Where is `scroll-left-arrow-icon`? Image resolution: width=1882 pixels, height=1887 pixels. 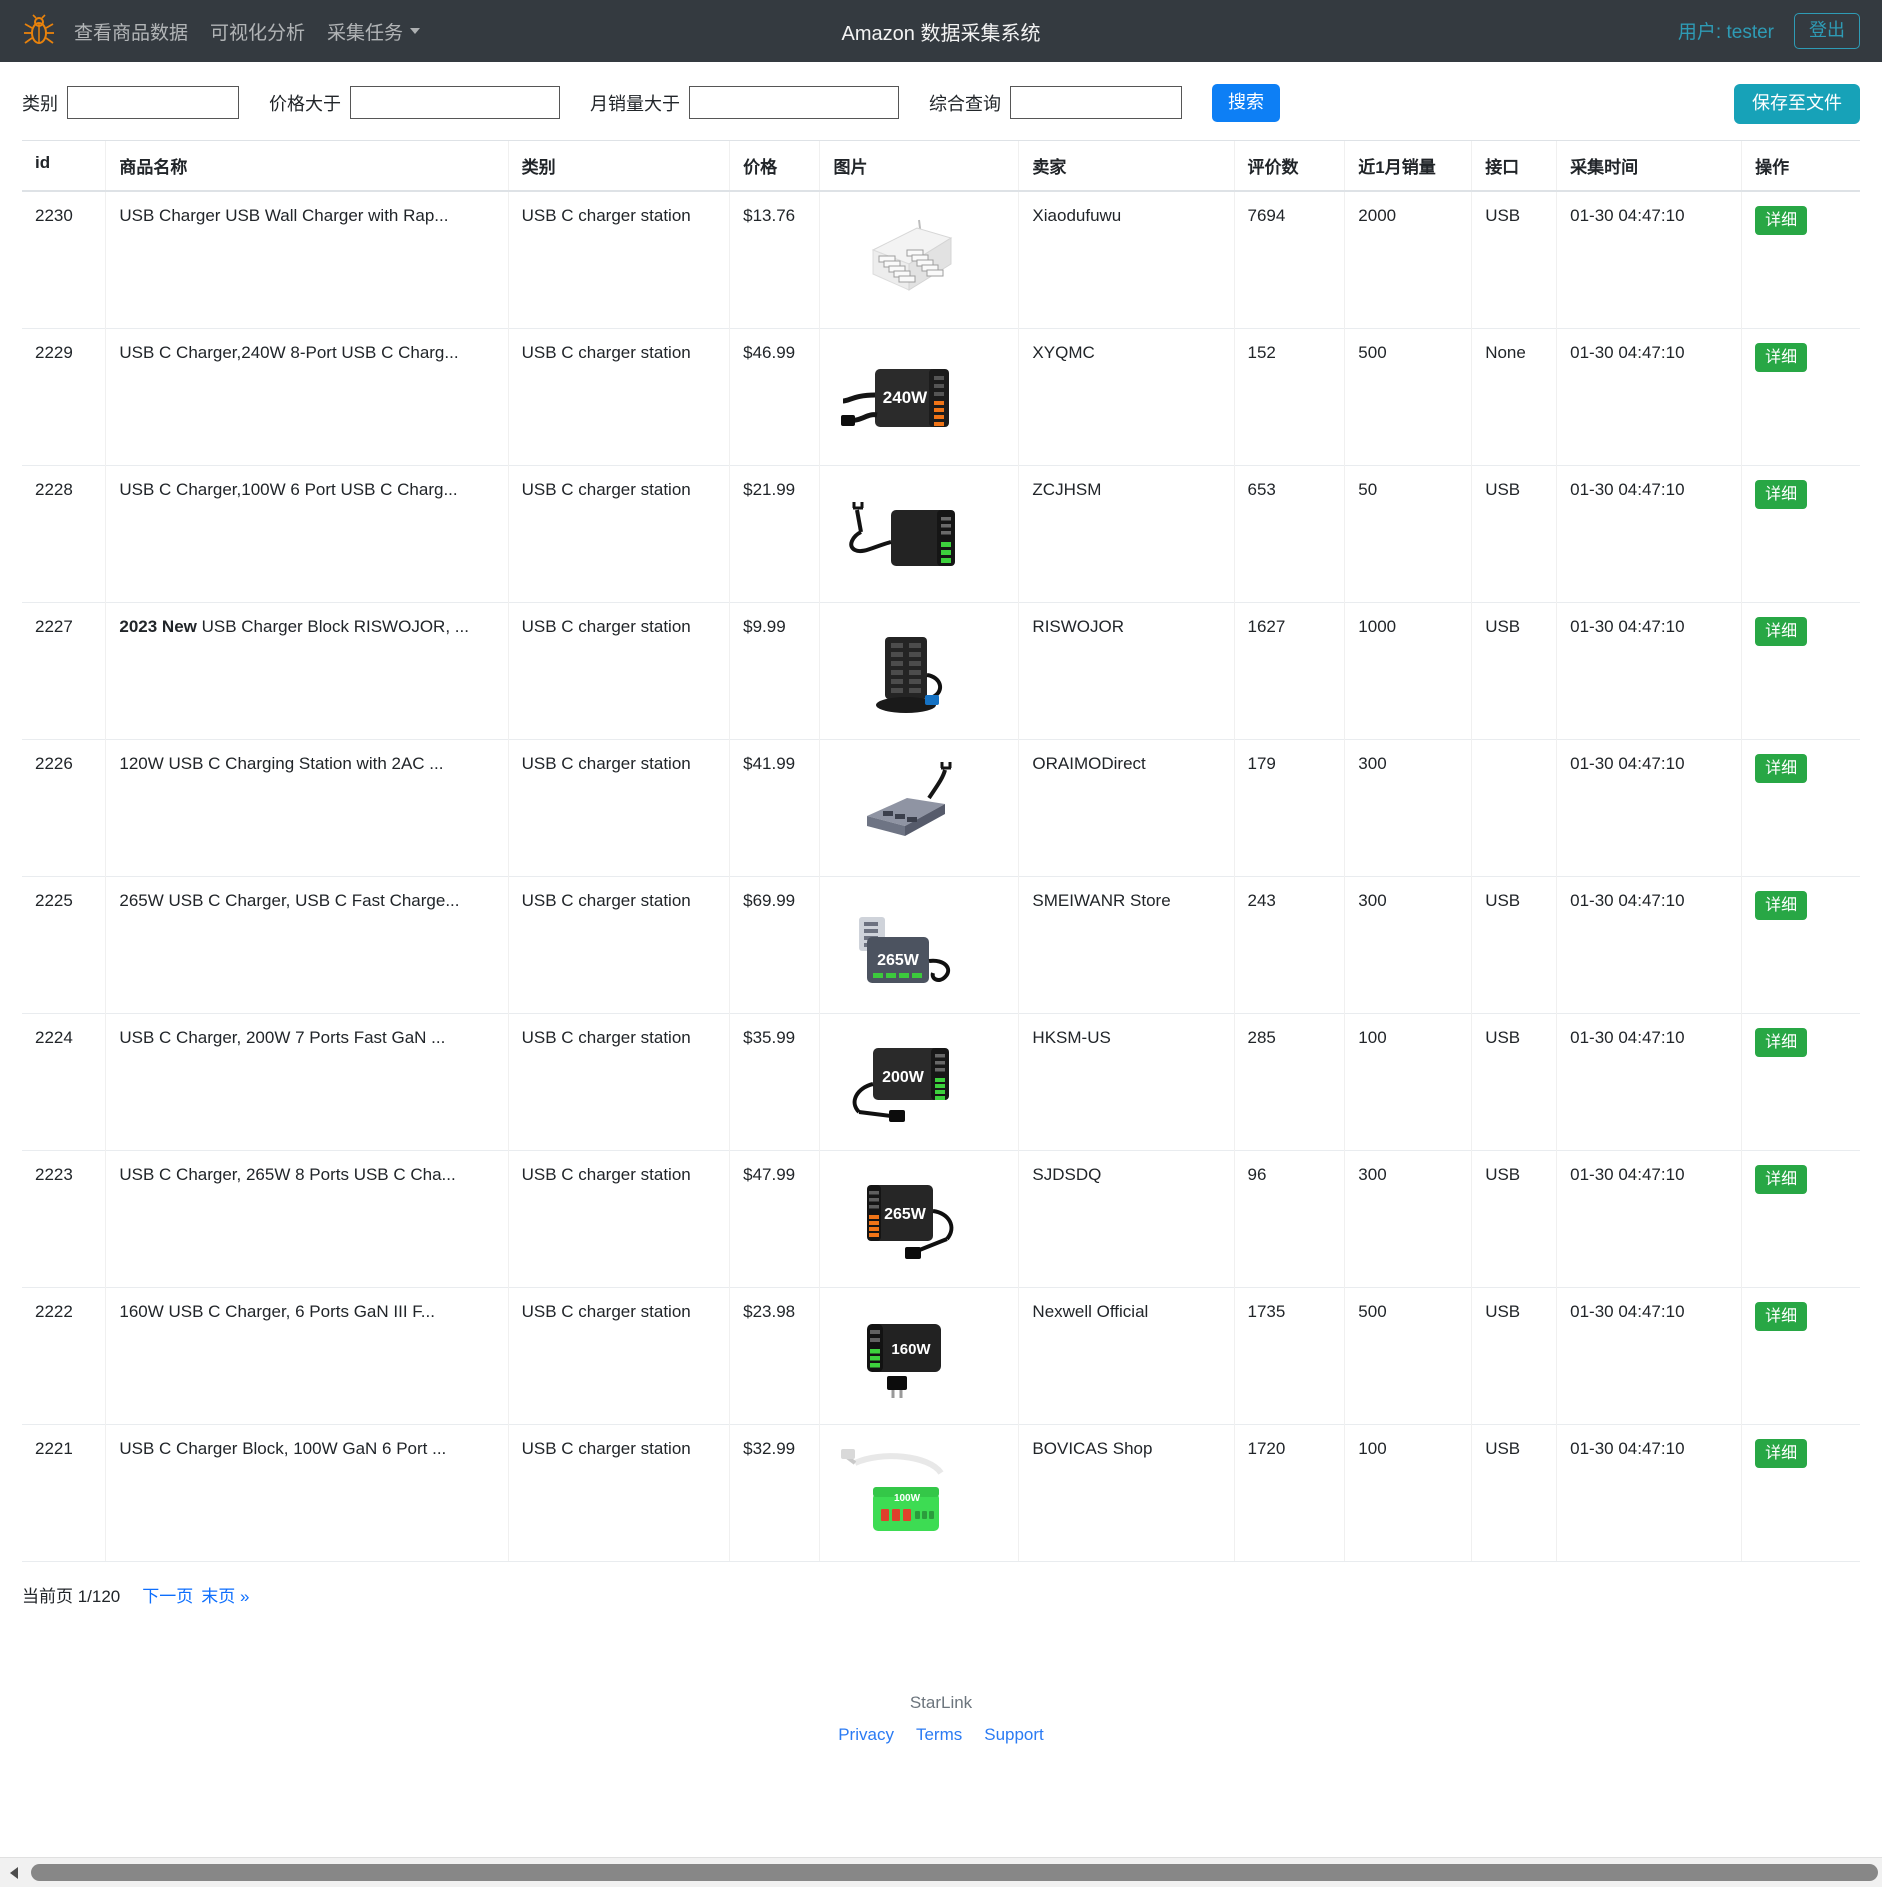
scroll-left-arrow-icon is located at coordinates (13, 1872).